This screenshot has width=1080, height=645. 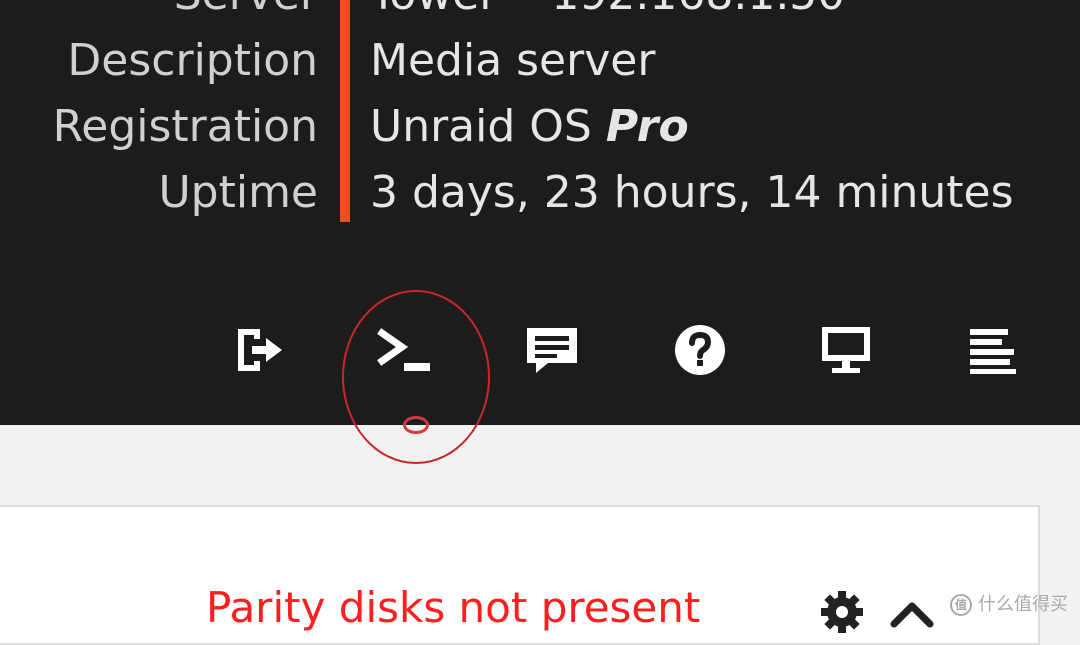 I want to click on logout-icon, so click(x=260, y=350).